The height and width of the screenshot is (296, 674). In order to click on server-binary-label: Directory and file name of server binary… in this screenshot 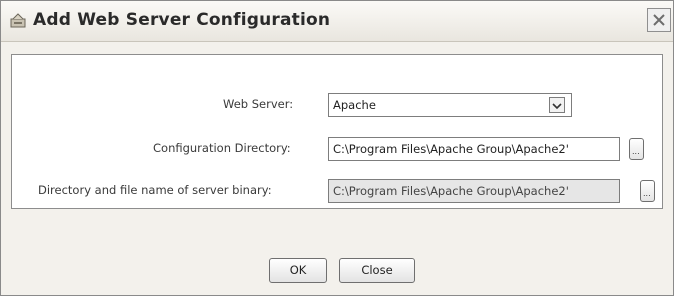, I will do `click(155, 190)`.